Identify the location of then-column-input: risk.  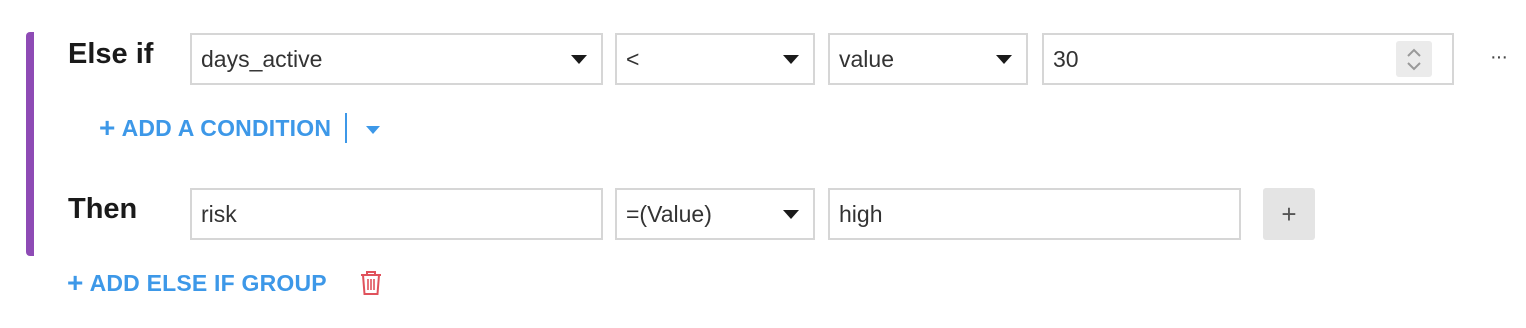
(396, 214).